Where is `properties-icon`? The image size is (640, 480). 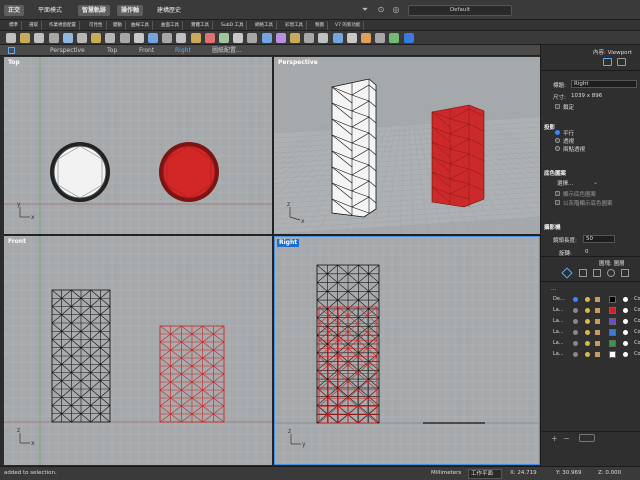 properties-icon is located at coordinates (621, 62).